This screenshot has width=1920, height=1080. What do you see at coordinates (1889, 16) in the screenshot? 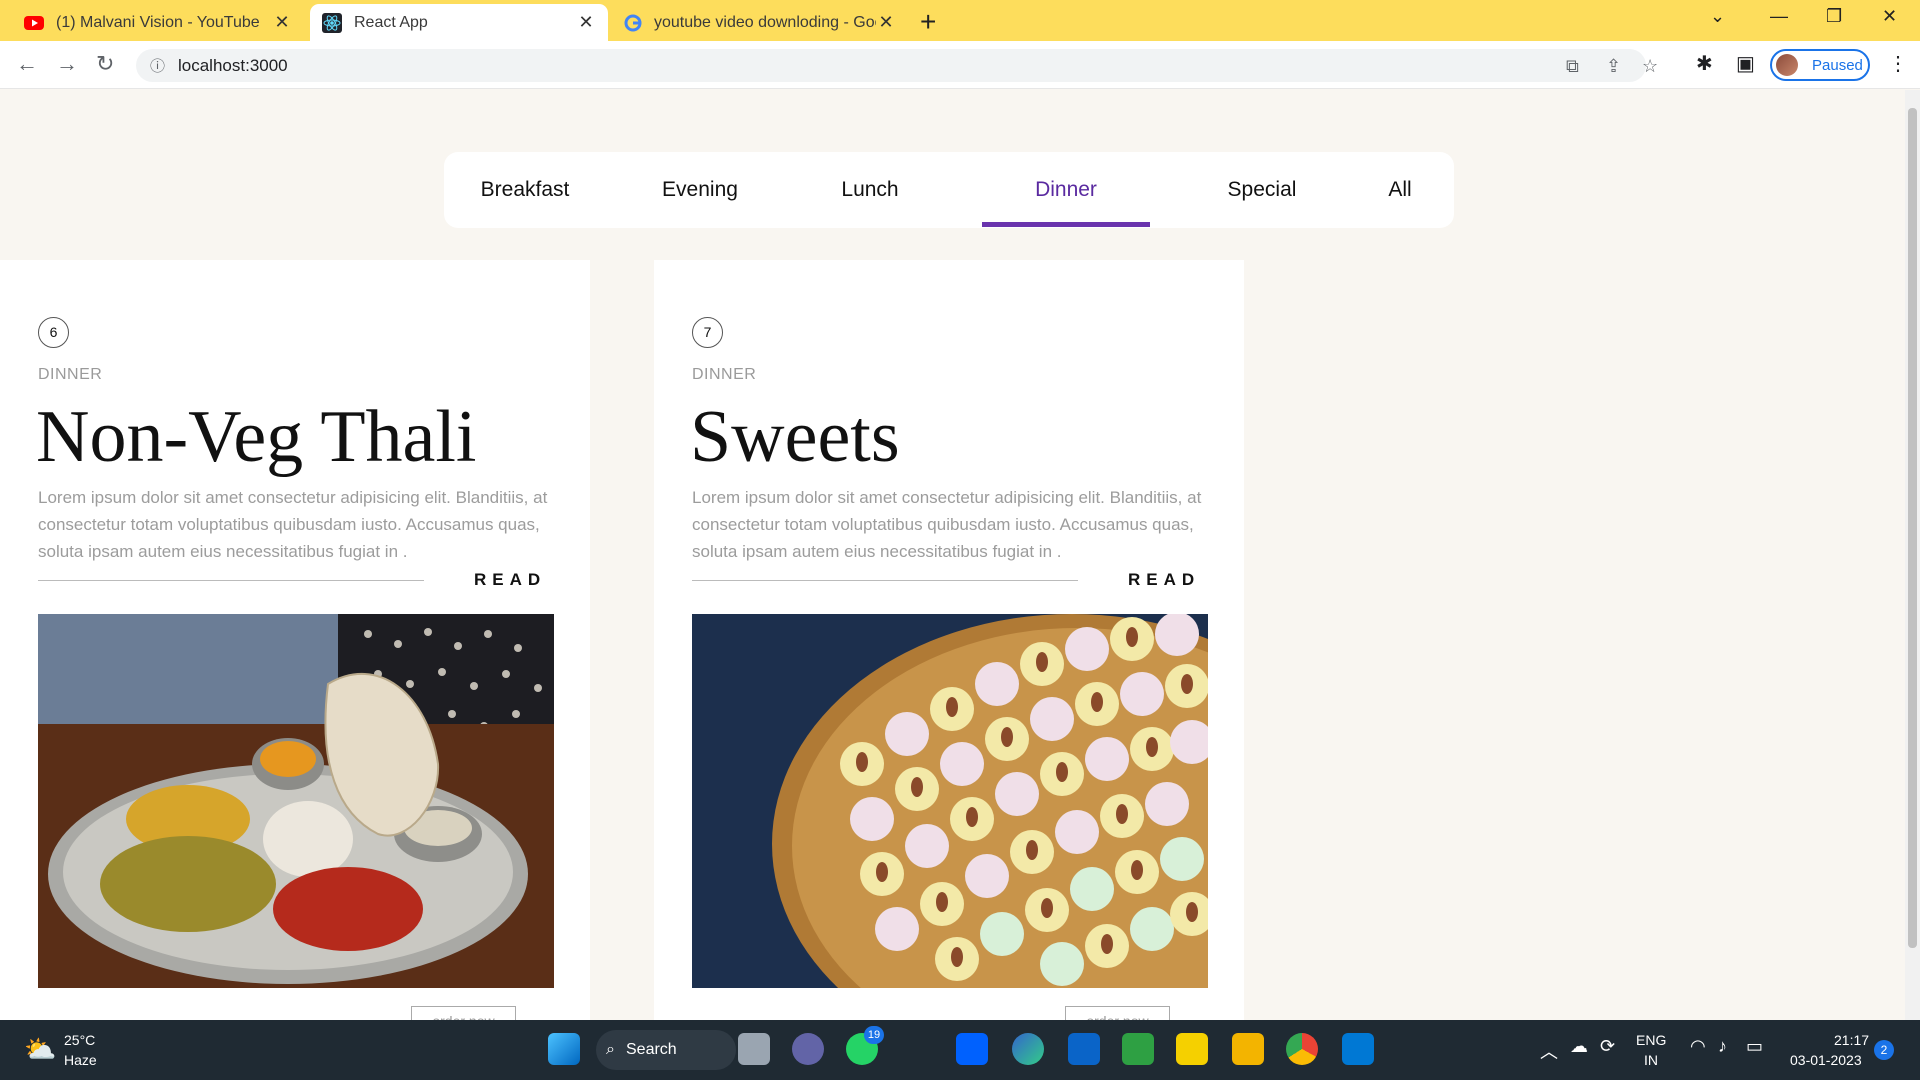
I see `window-close-icon: ✕` at bounding box center [1889, 16].